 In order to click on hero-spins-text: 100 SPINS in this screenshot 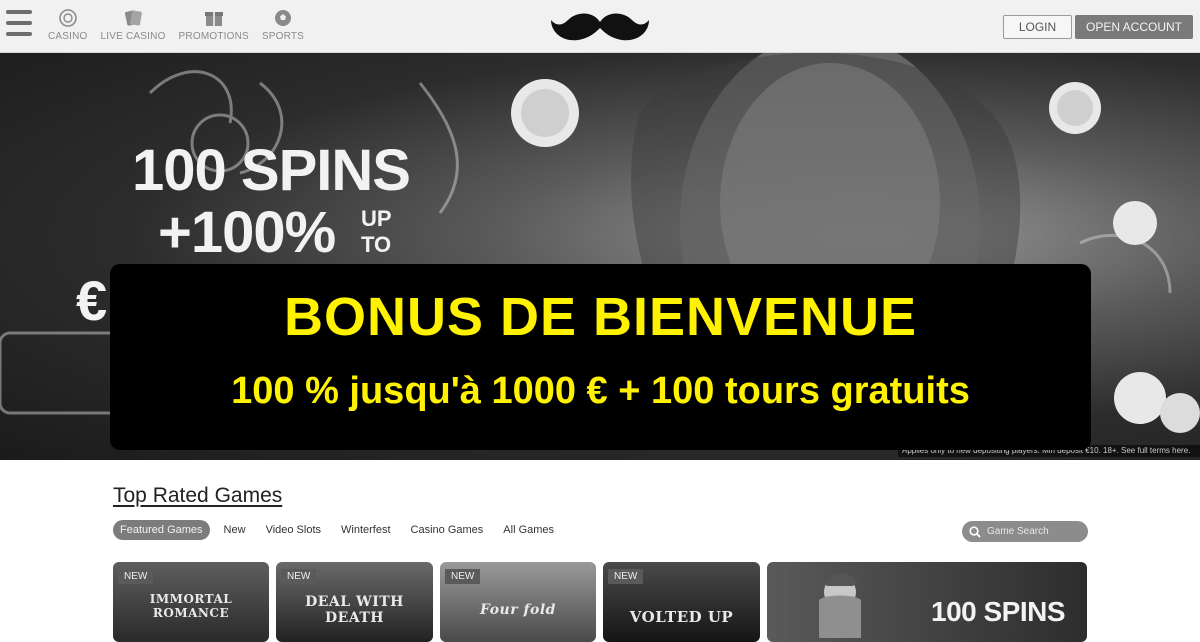, I will do `click(271, 170)`.